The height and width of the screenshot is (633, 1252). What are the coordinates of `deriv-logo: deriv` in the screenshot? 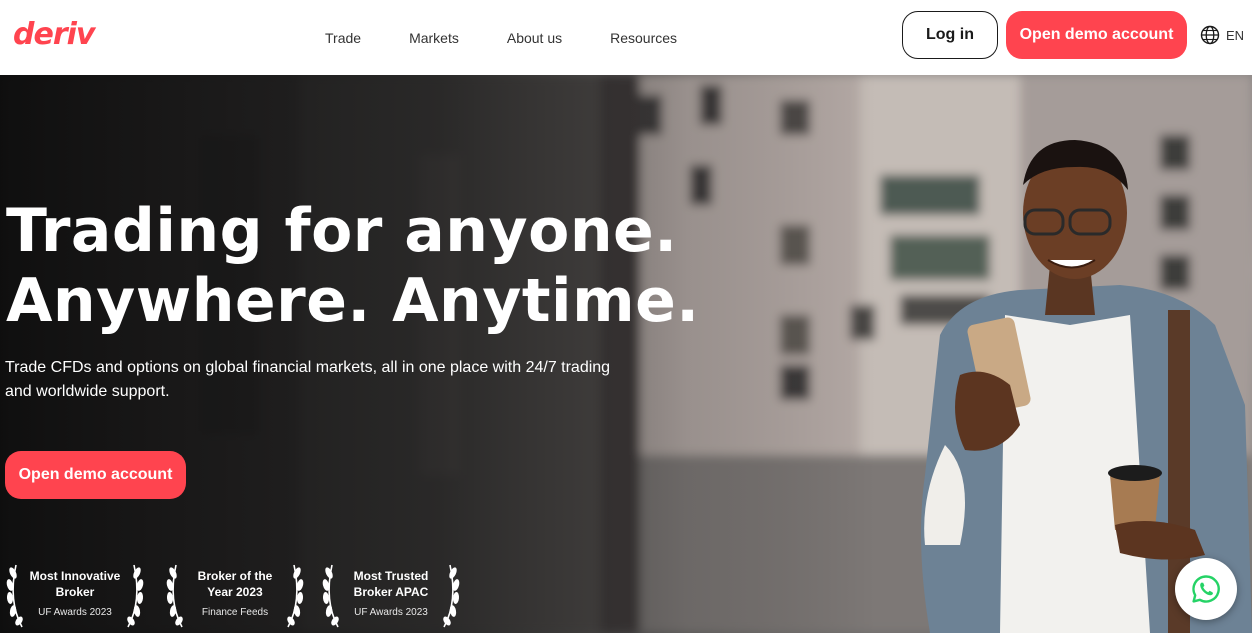 It's located at (54, 35).